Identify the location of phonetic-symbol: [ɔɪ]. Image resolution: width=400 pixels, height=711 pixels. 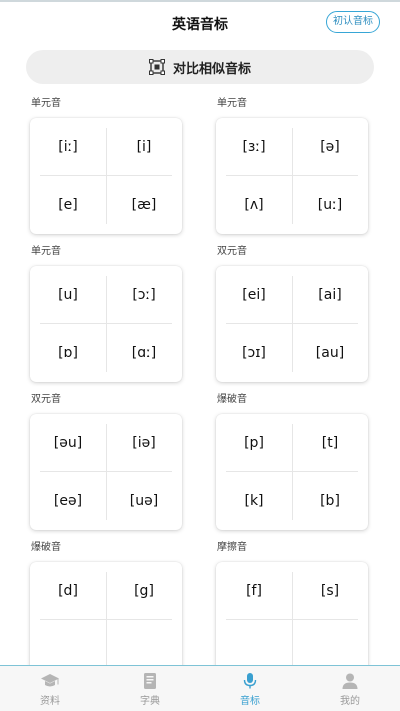
(254, 353).